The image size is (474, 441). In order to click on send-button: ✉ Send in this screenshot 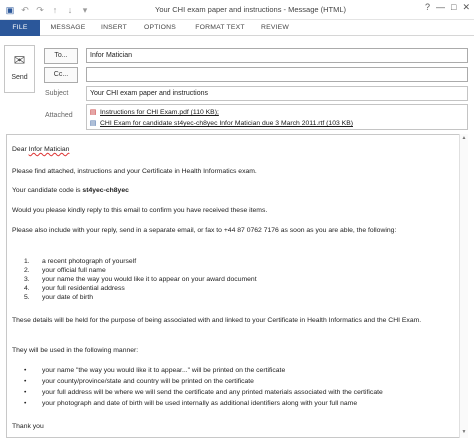, I will do `click(19, 69)`.